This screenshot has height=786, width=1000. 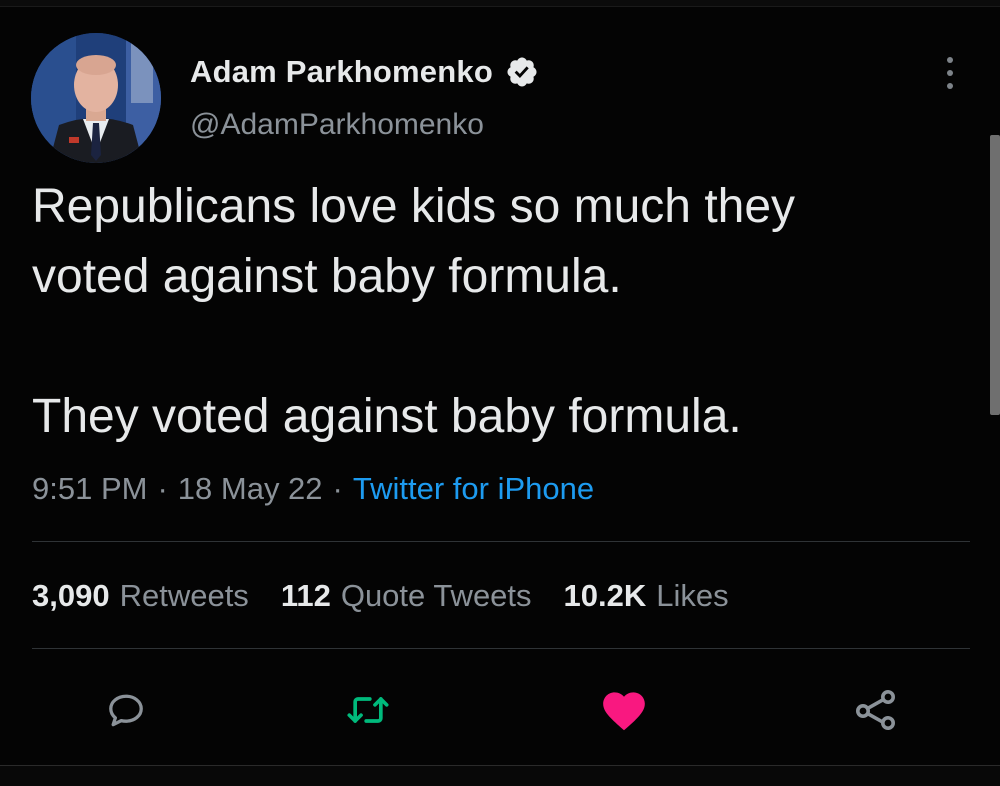 I want to click on tweet-time: 9:51 PM, so click(x=89, y=489).